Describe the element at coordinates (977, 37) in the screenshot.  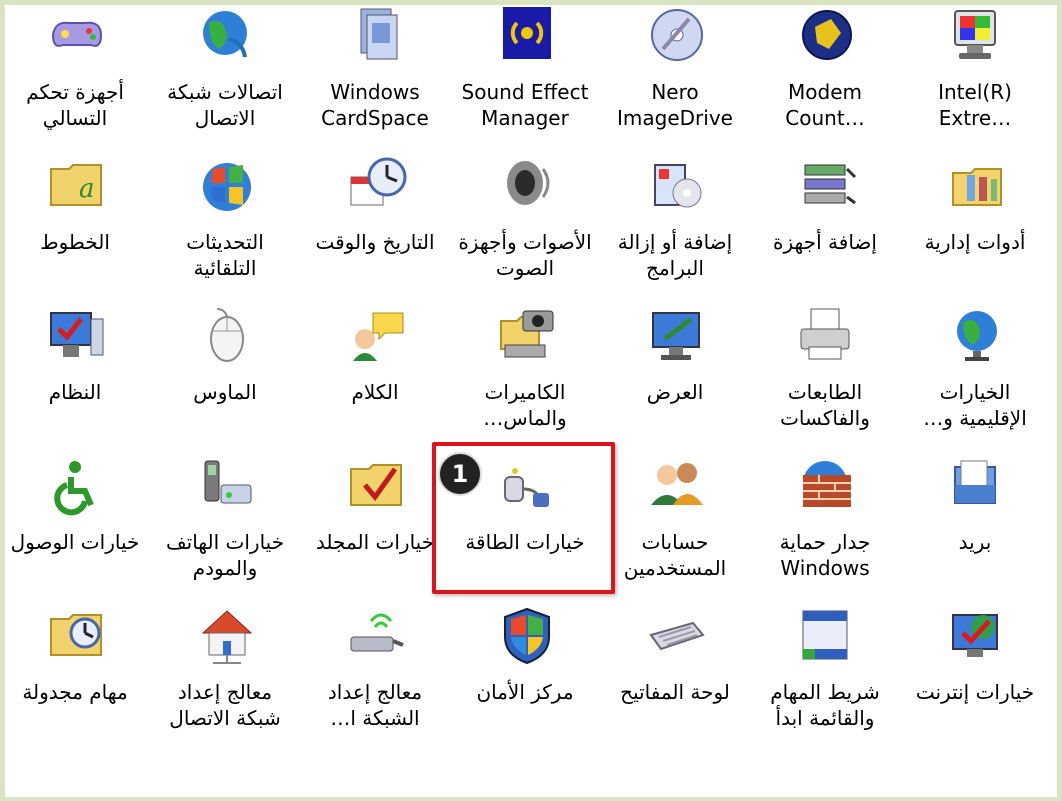
I see `intel-graphics-icon` at that location.